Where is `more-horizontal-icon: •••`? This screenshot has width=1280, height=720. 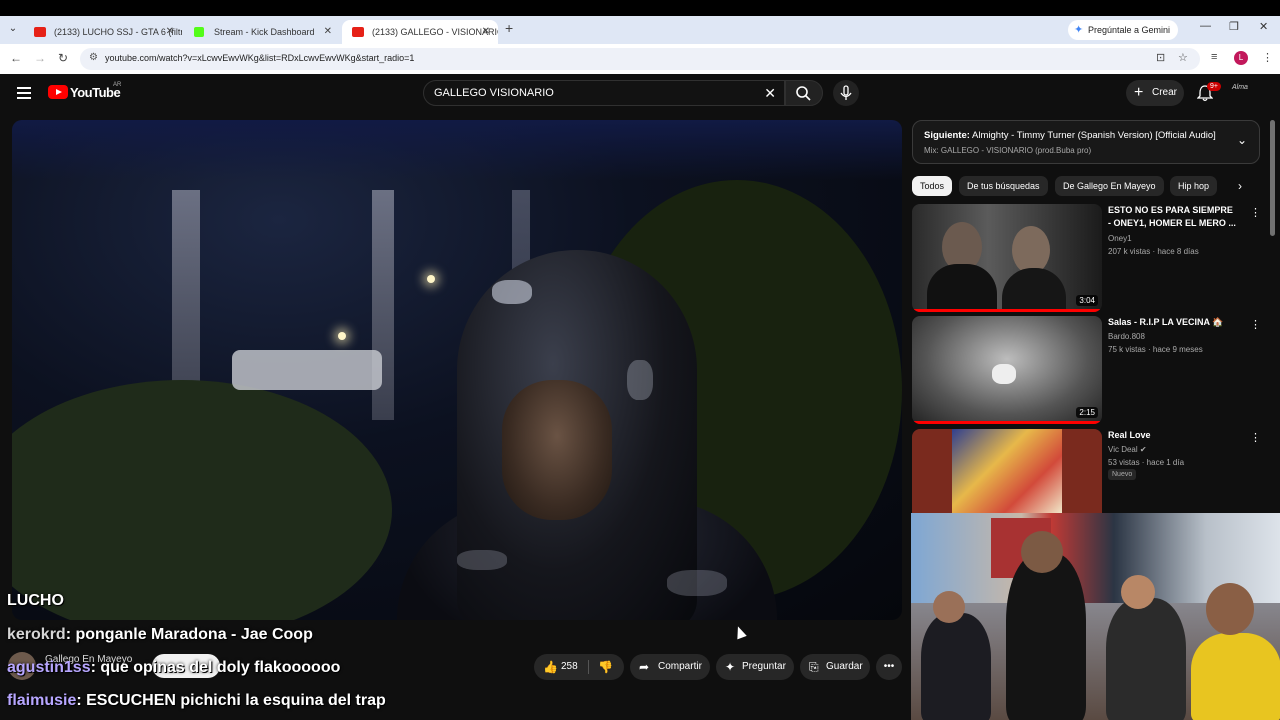
more-horizontal-icon: ••• is located at coordinates (889, 666).